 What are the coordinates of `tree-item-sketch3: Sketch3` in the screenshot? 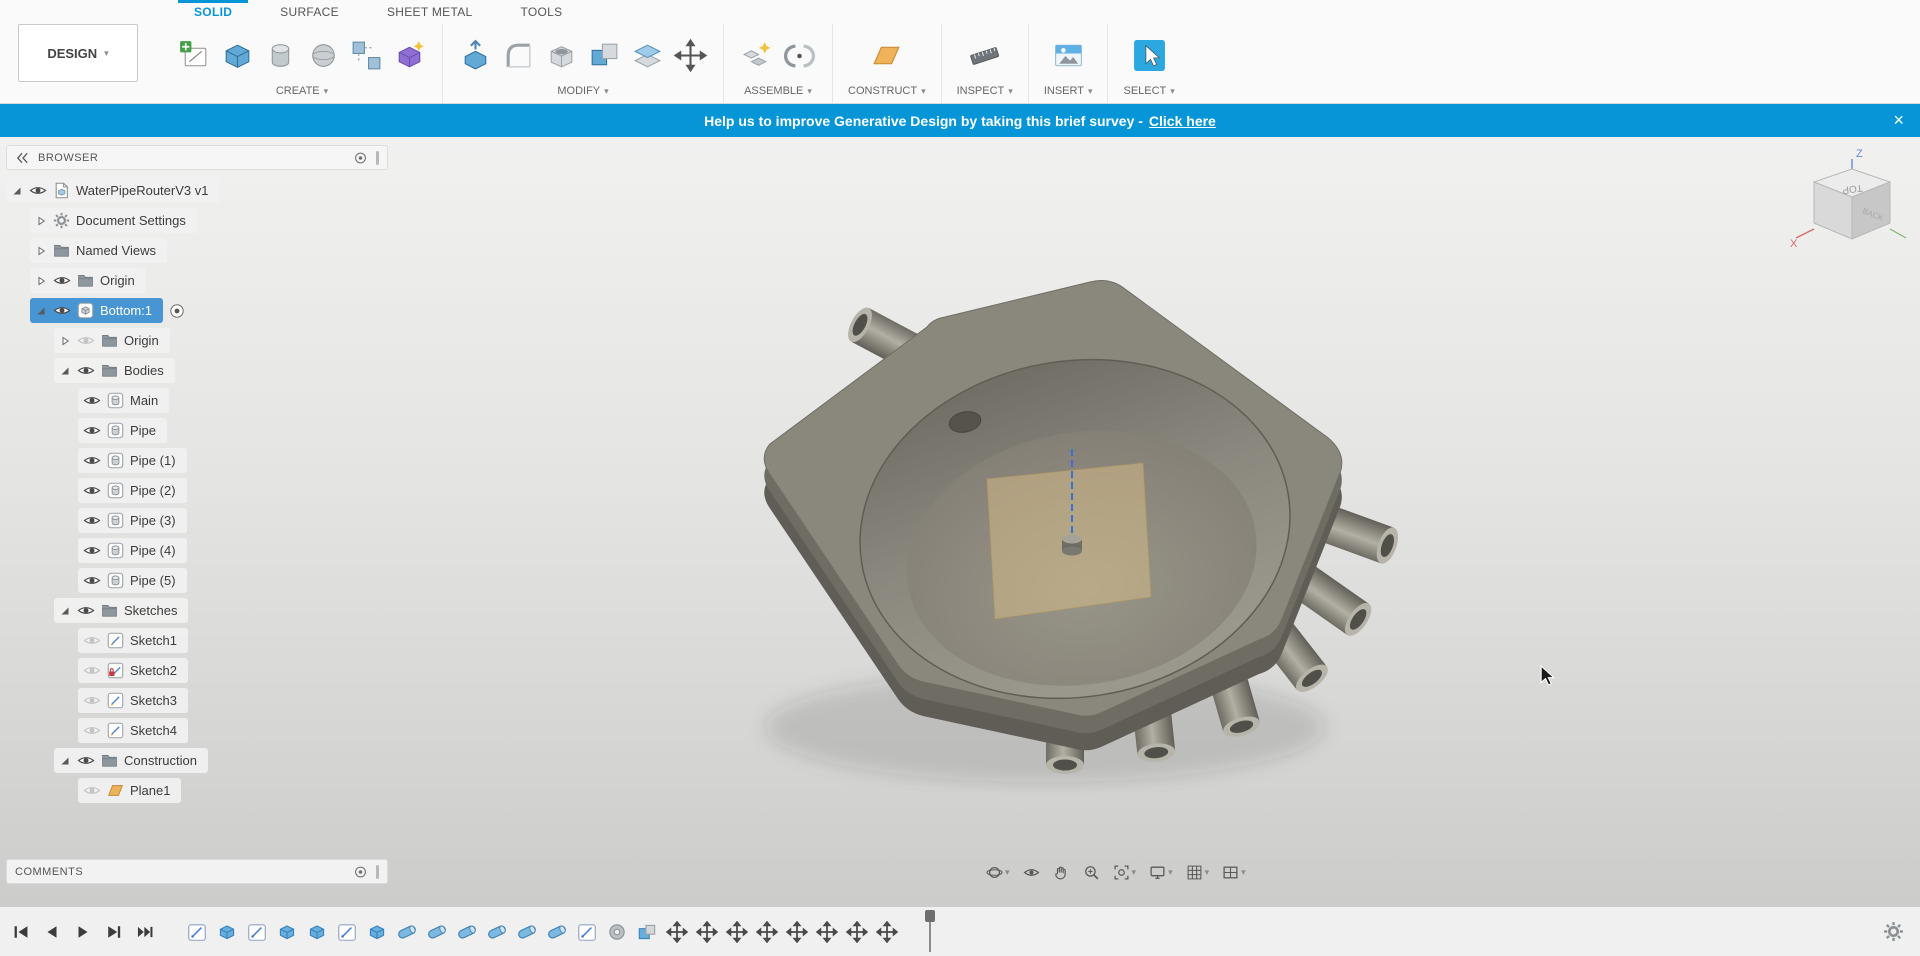 It's located at (133, 700).